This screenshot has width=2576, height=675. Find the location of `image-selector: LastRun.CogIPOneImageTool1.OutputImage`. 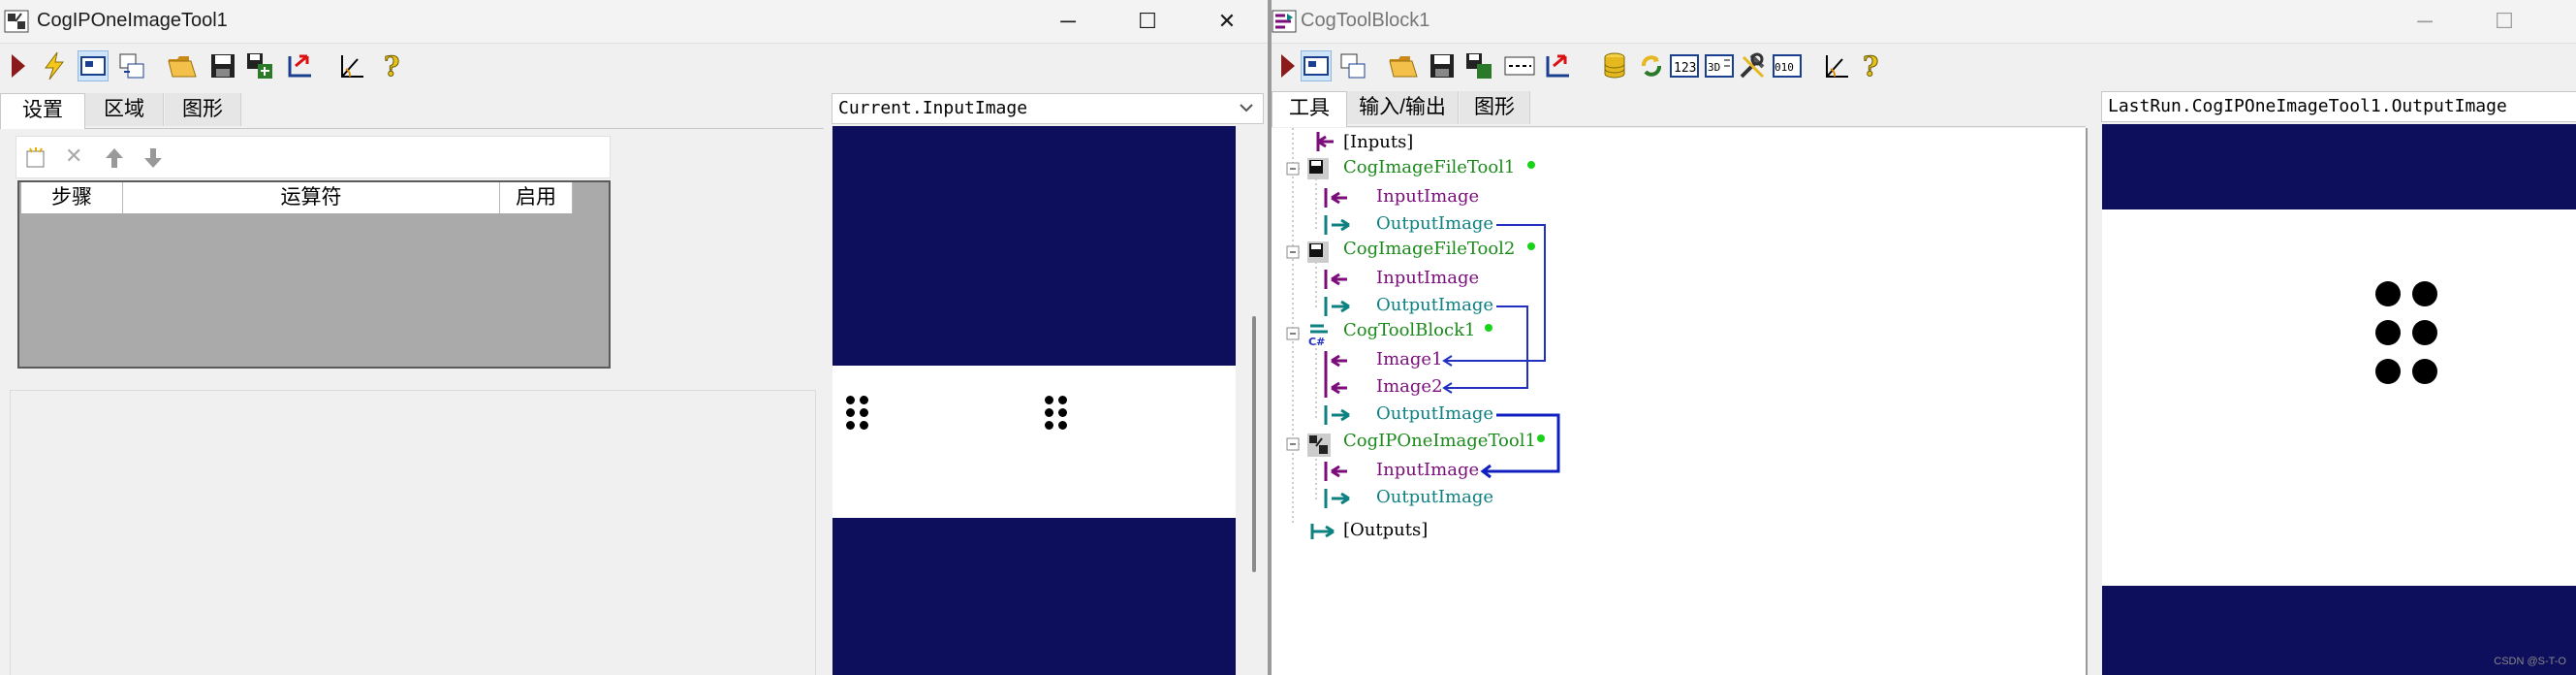

image-selector: LastRun.CogIPOneImageTool1.OutputImage is located at coordinates (2338, 106).